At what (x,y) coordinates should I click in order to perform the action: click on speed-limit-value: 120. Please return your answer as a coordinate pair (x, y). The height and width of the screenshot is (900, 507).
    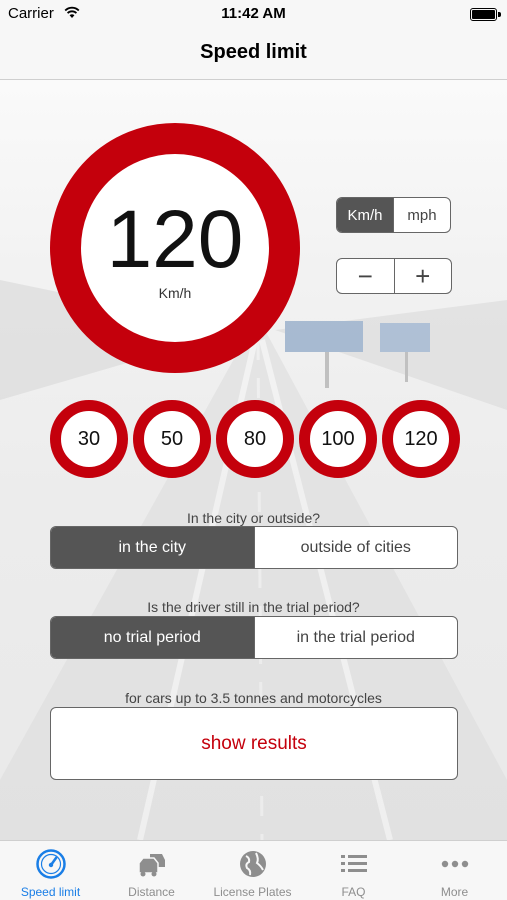
    Looking at the image, I should click on (175, 239).